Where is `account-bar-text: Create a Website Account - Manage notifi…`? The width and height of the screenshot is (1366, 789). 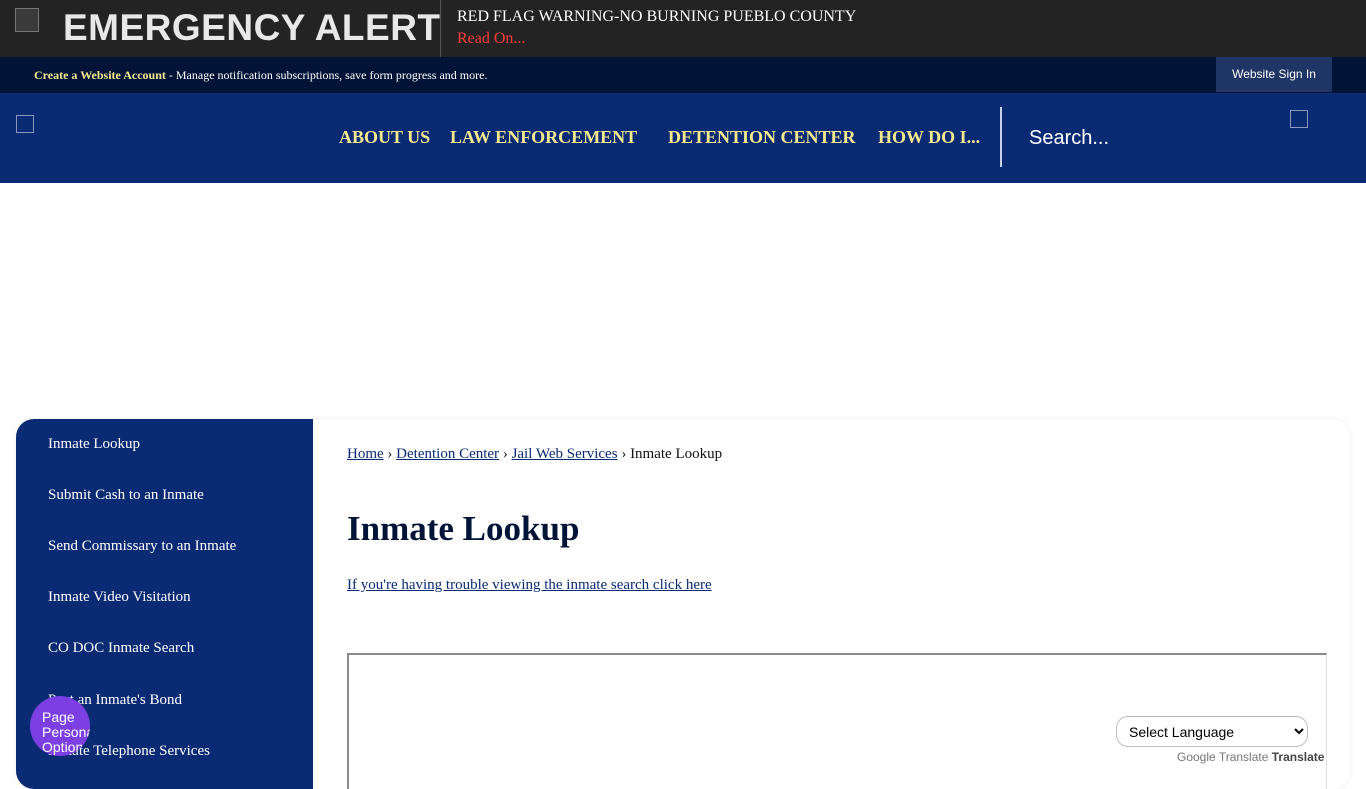
account-bar-text: Create a Website Account - Manage notifi… is located at coordinates (260, 75).